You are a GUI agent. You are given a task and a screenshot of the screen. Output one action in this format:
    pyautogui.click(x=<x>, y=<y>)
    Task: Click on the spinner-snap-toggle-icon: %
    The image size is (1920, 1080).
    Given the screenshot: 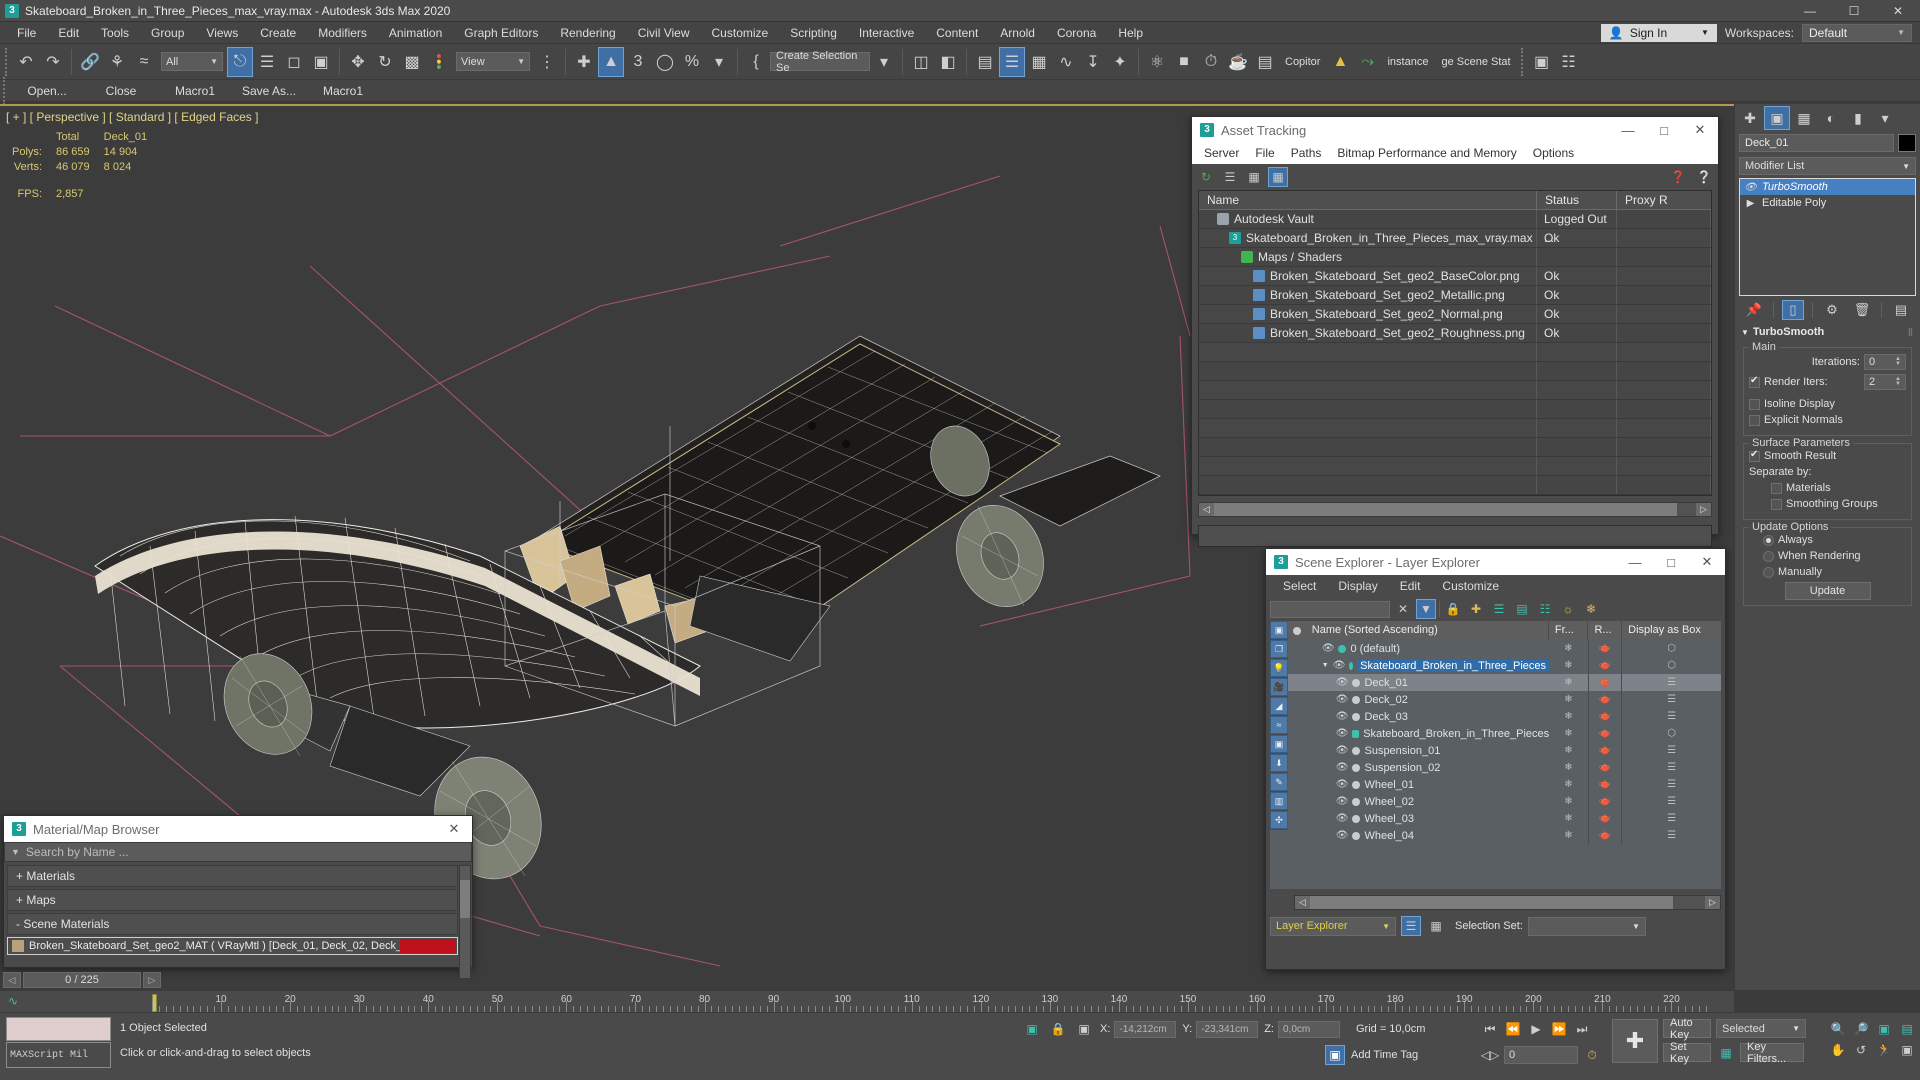 What is the action you would take?
    pyautogui.click(x=692, y=62)
    